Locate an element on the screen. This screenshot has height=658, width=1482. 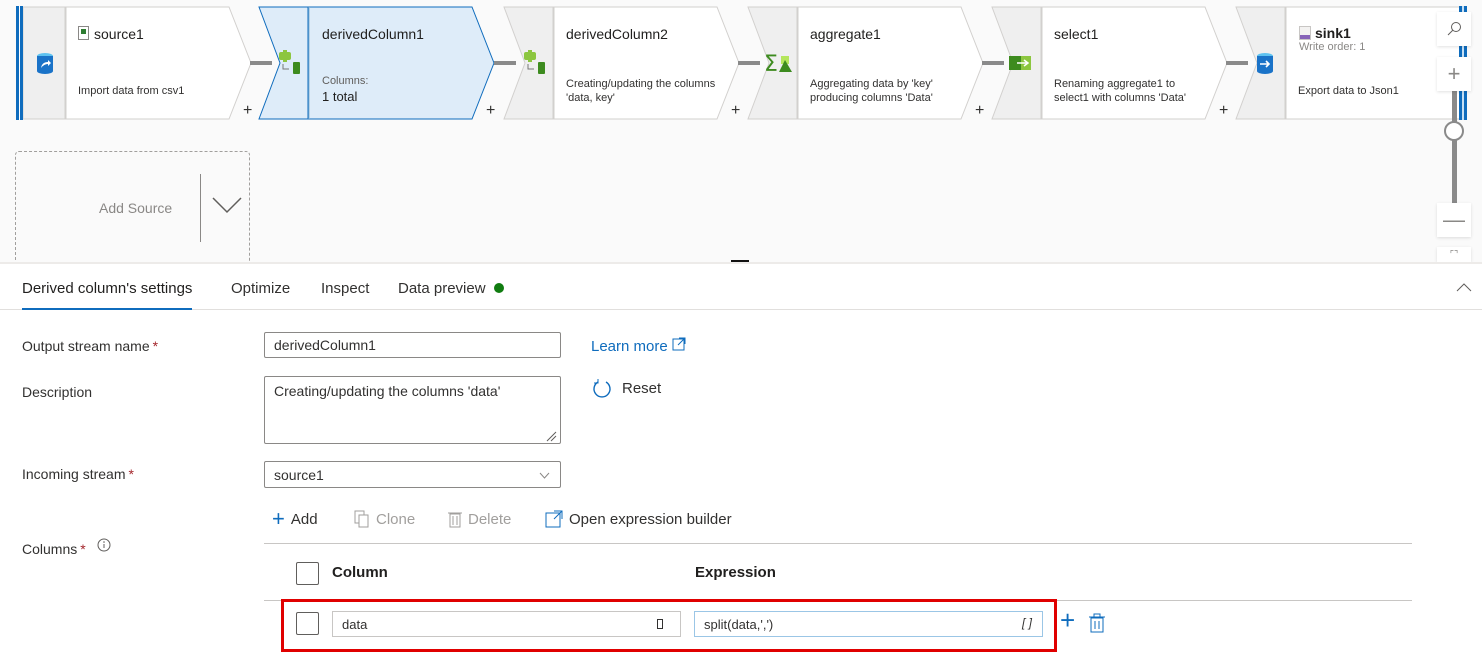
fit-icon: ⌜⌝ is located at coordinates (1454, 254).